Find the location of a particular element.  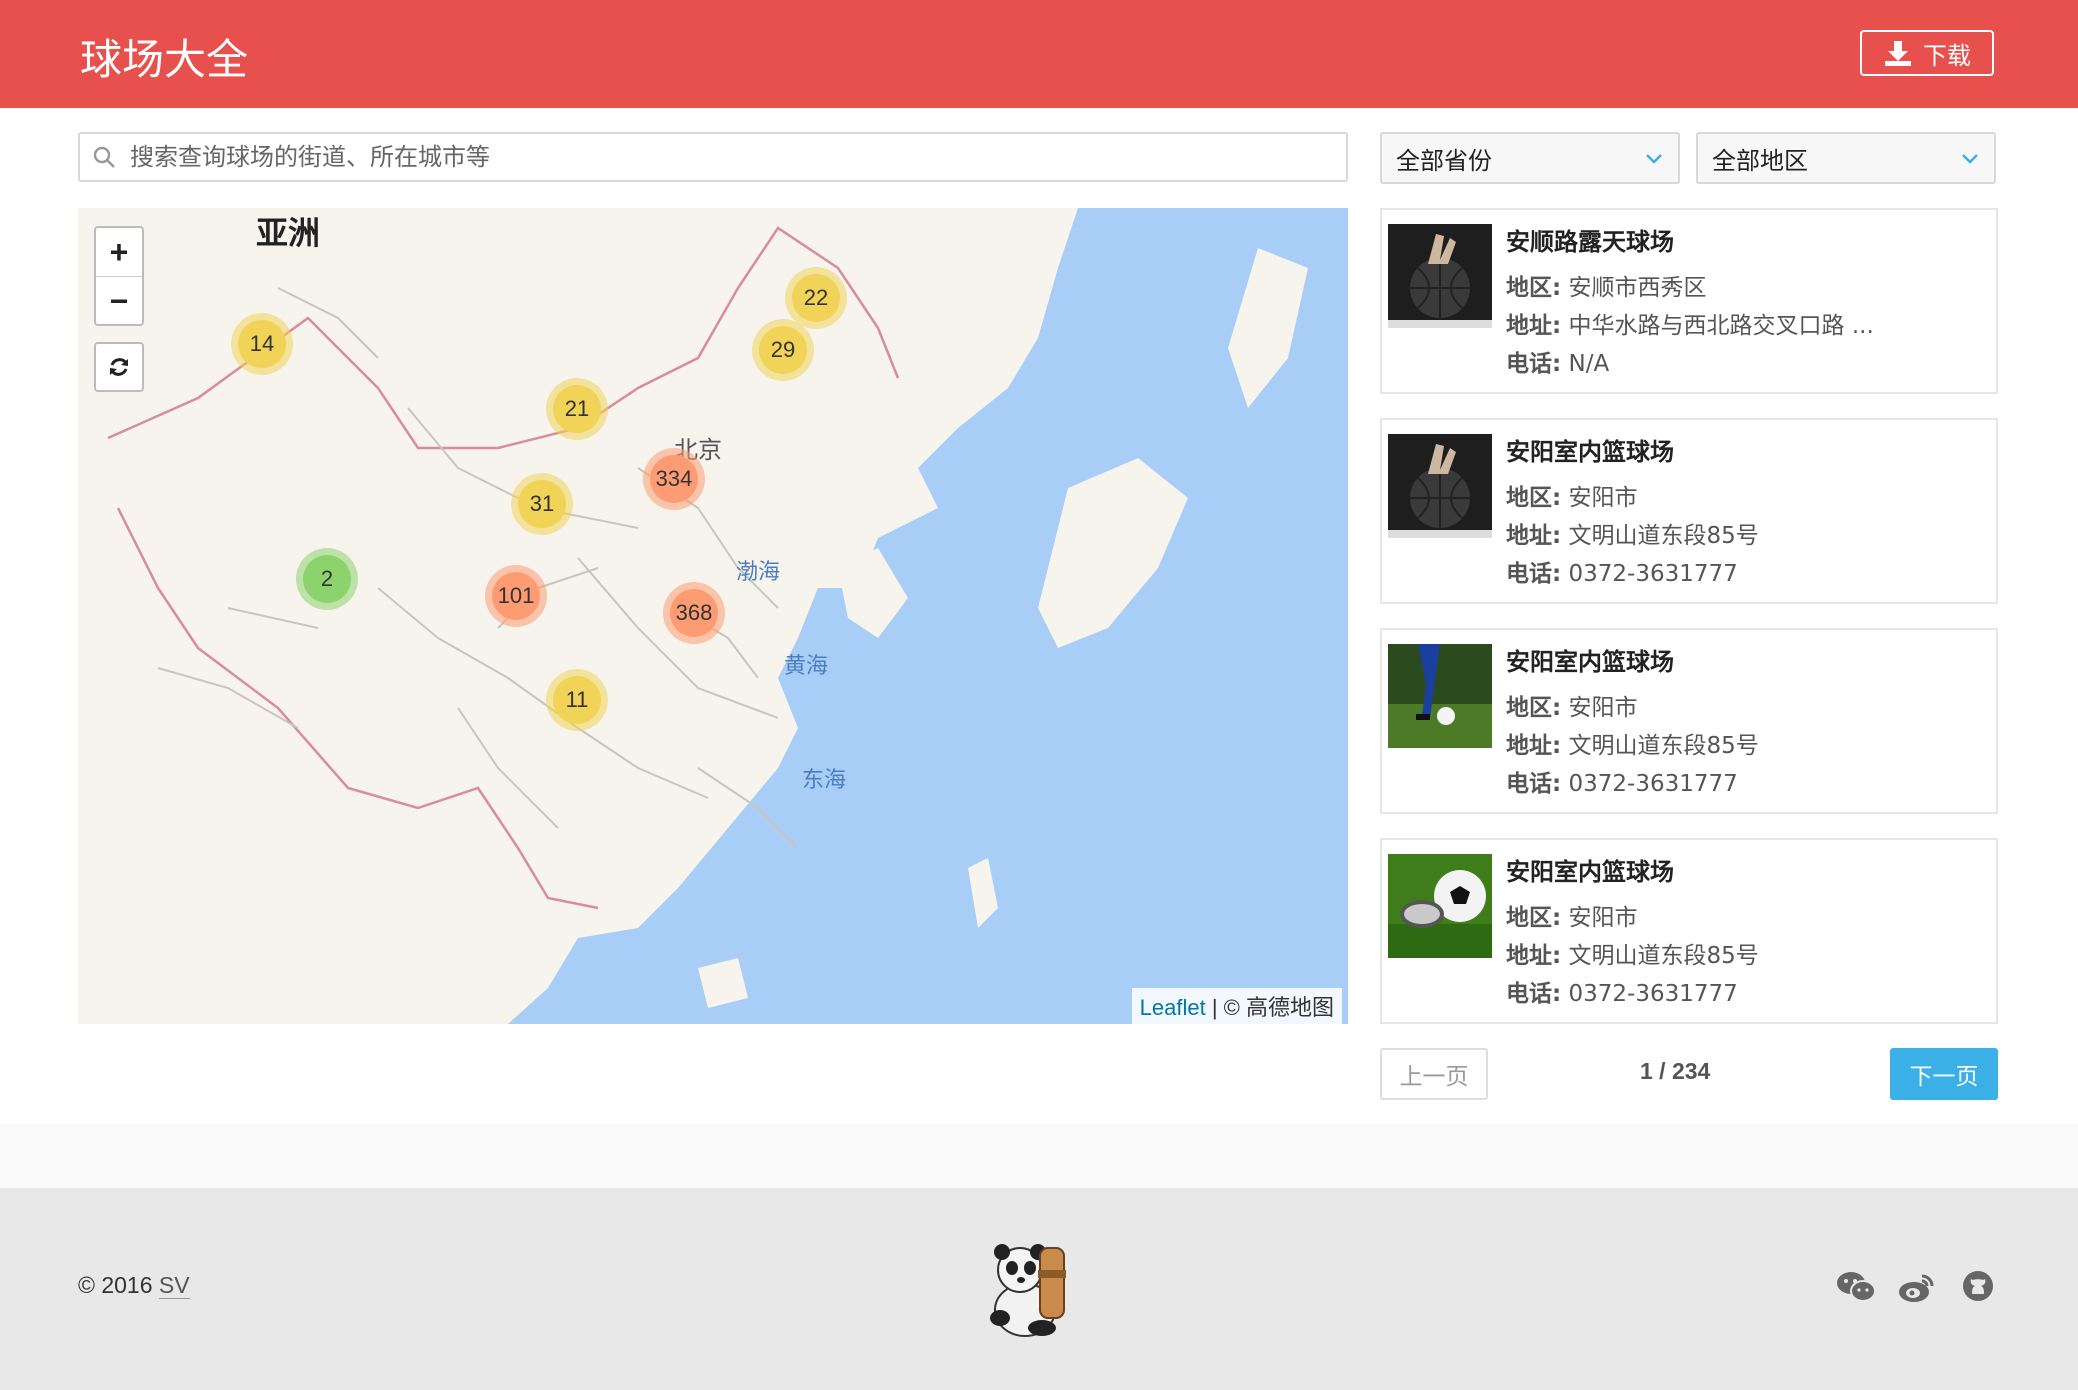

cluster-marker: 11 is located at coordinates (577, 700).